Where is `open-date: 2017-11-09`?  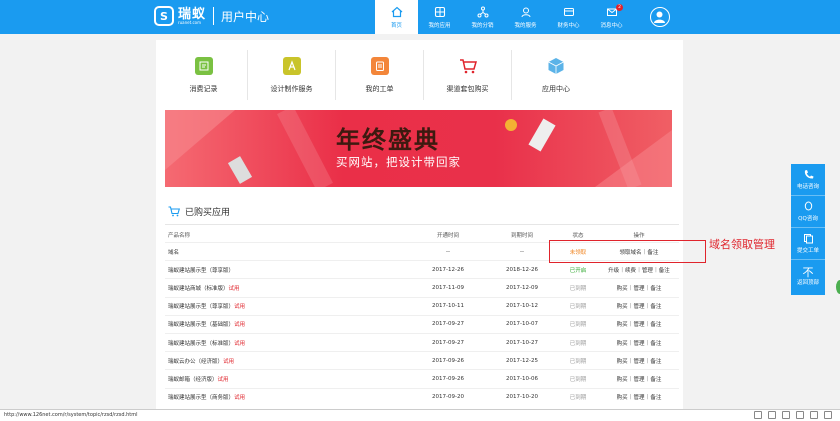
open-date: 2017-11-09 is located at coordinates (448, 287).